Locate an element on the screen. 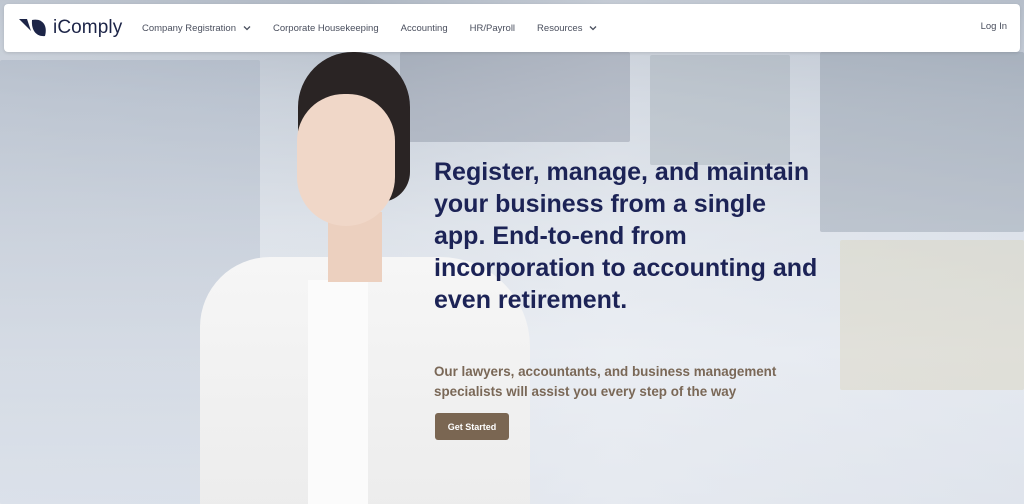 The height and width of the screenshot is (504, 1024). nav-item-label: Corporate Housekeeping is located at coordinates (326, 28).